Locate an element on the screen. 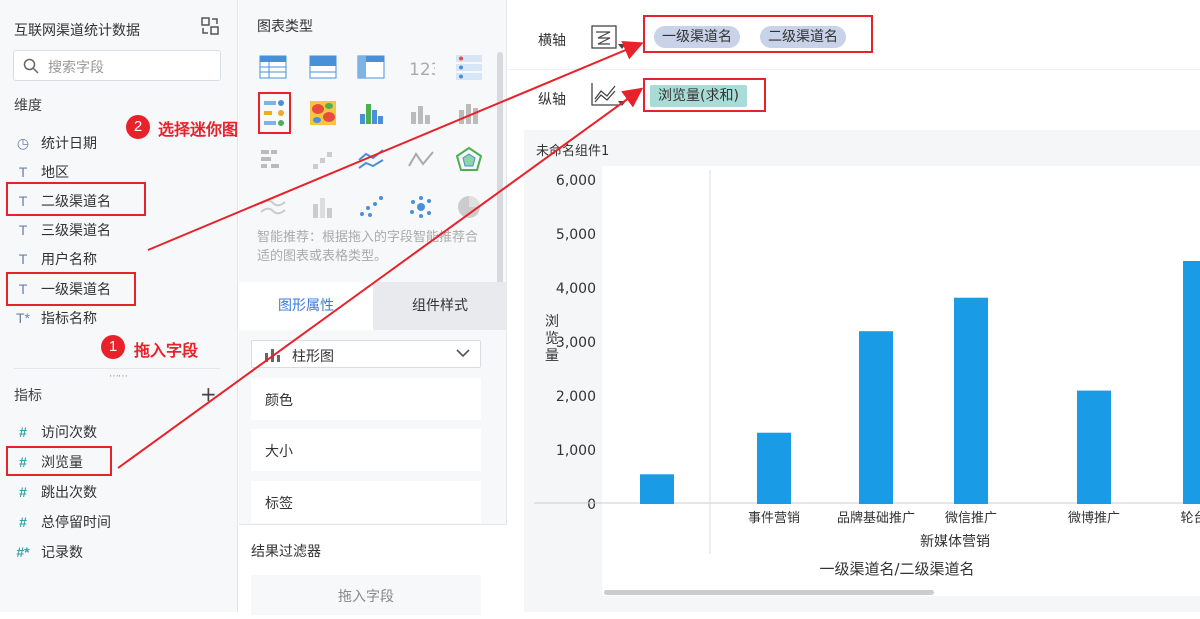 The image size is (1200, 619). metric-field-visits: # 访问次数 is located at coordinates (55, 432).